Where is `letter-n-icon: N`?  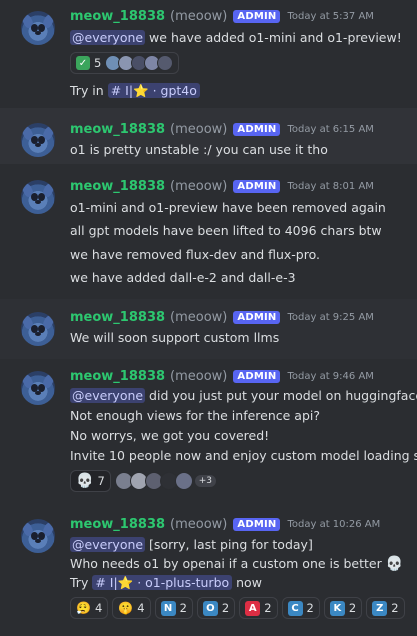 letter-n-icon: N is located at coordinates (168, 608).